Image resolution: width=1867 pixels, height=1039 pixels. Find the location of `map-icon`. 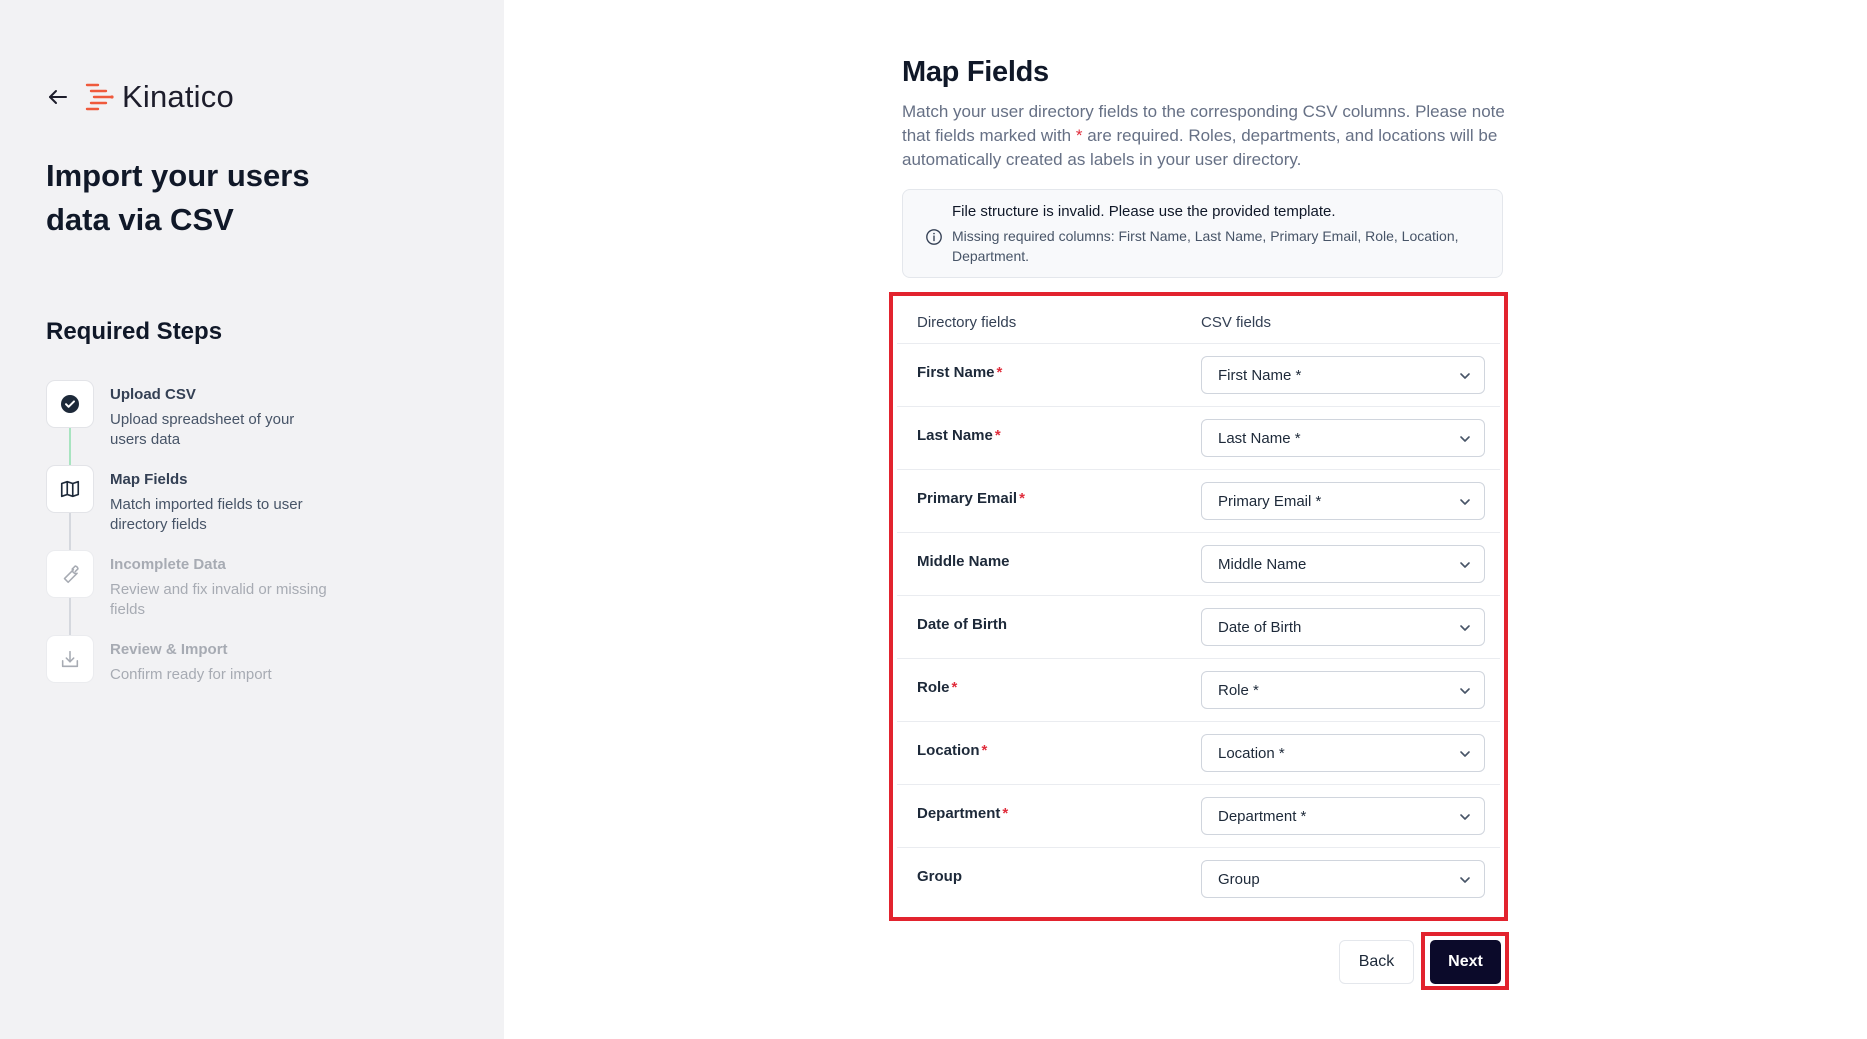

map-icon is located at coordinates (70, 489).